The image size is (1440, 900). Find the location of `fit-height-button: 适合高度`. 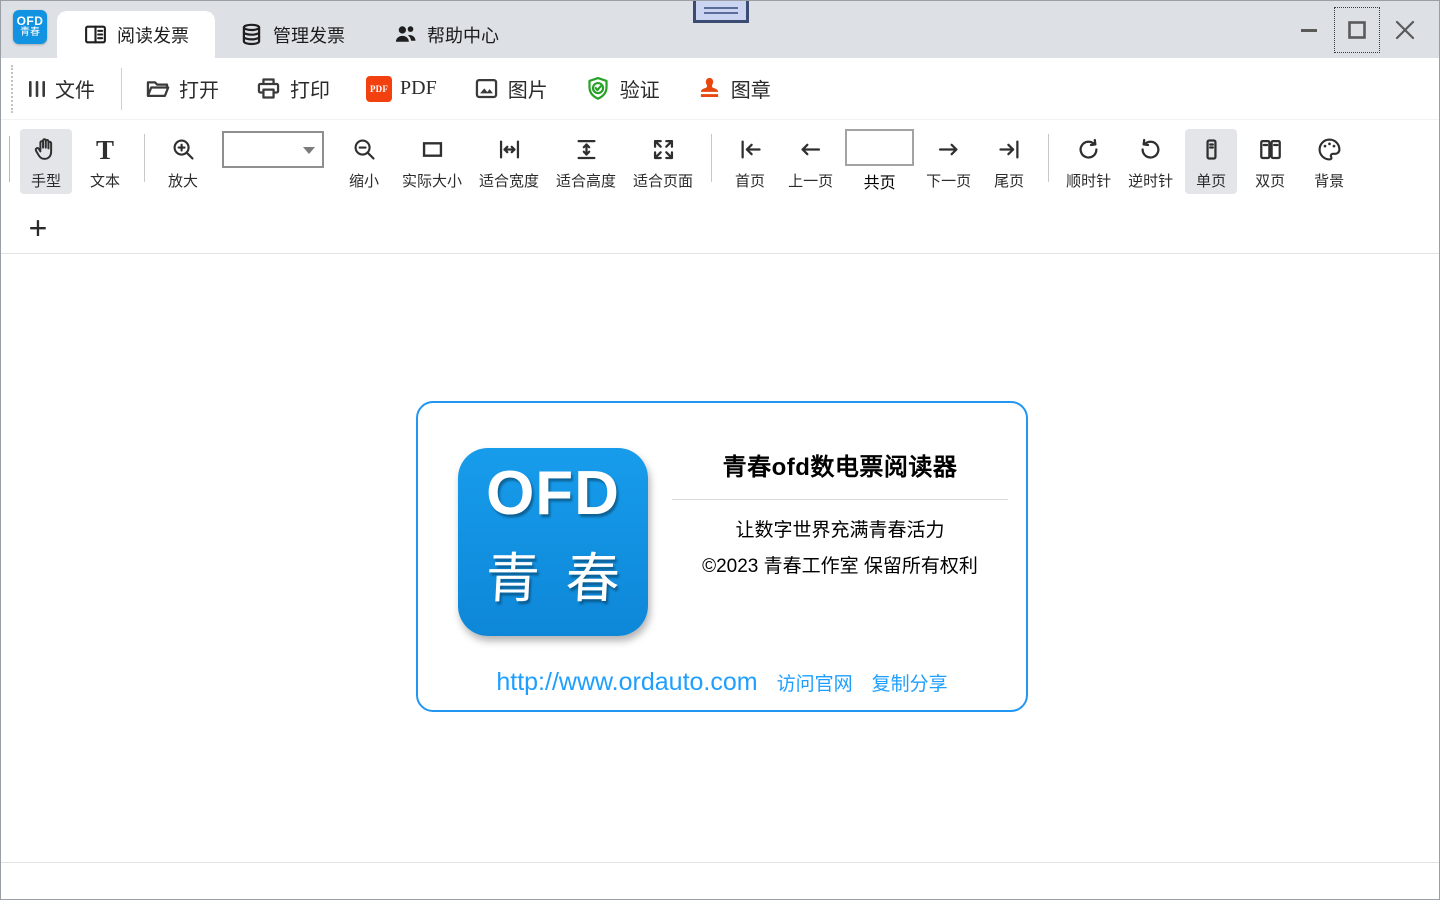

fit-height-button: 适合高度 is located at coordinates (586, 161).